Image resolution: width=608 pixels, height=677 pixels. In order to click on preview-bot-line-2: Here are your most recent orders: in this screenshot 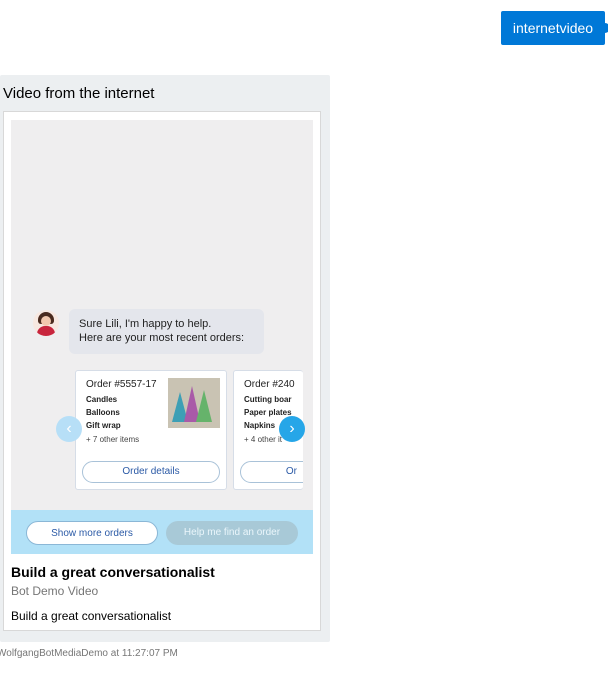, I will do `click(162, 338)`.